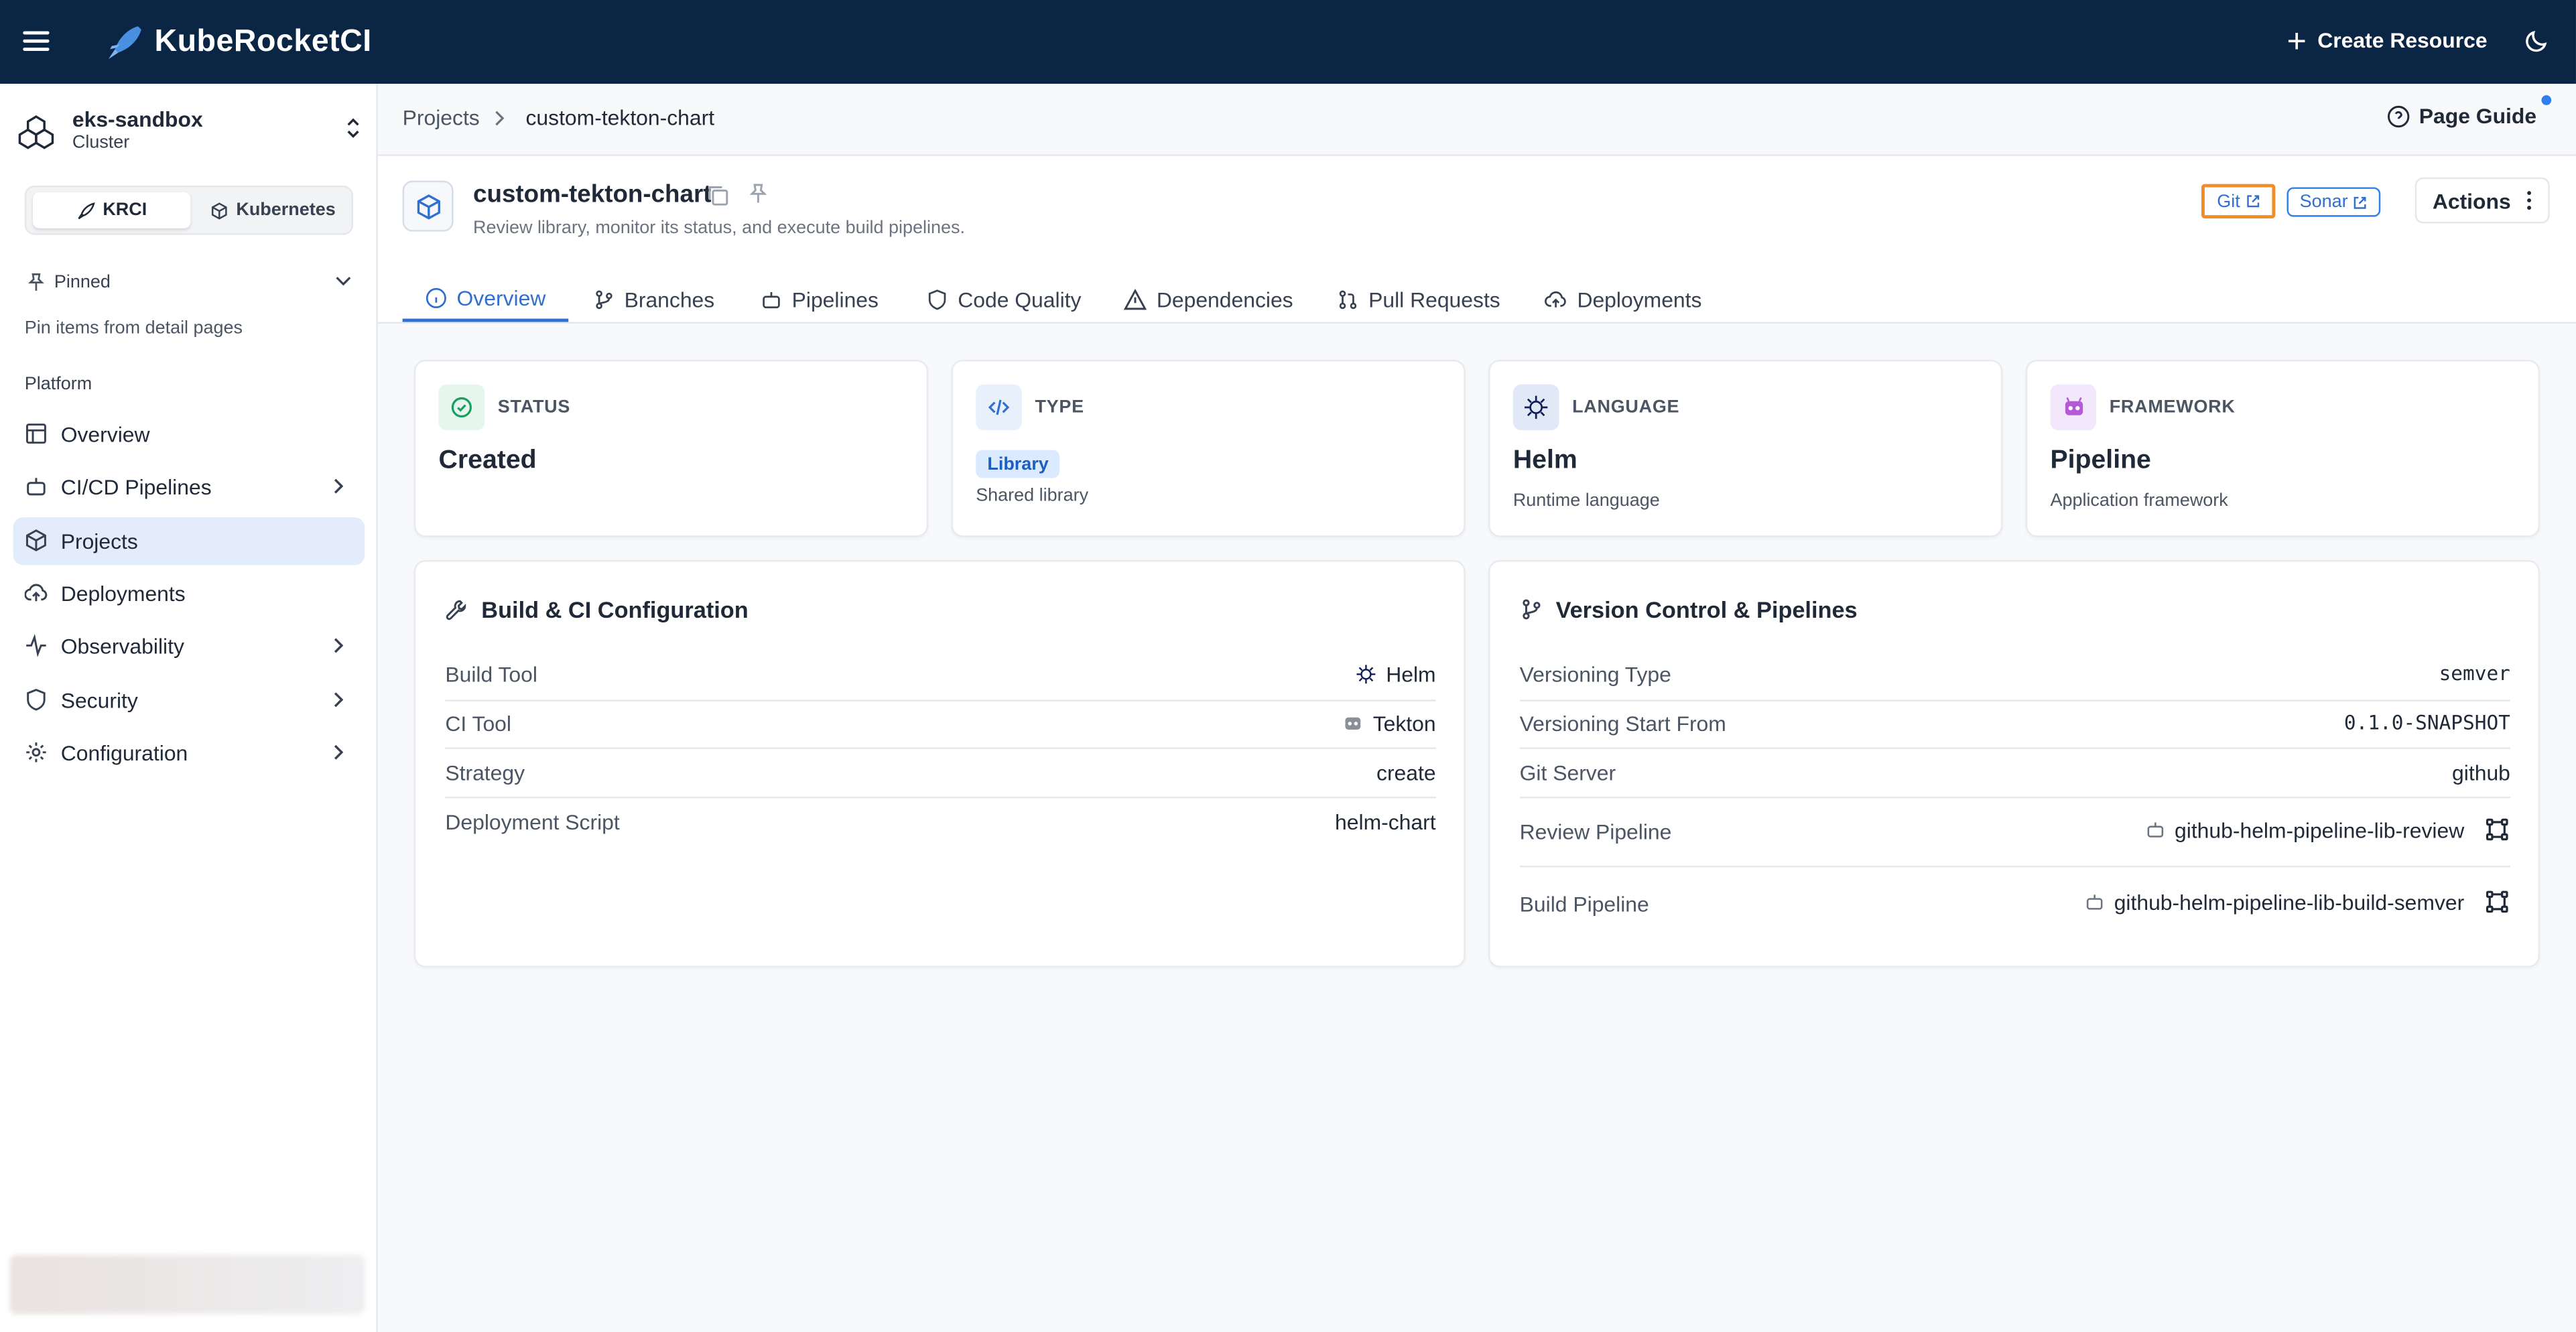 This screenshot has width=2576, height=1332. Describe the element at coordinates (501, 297) in the screenshot. I see `tab-label: Overview` at that location.